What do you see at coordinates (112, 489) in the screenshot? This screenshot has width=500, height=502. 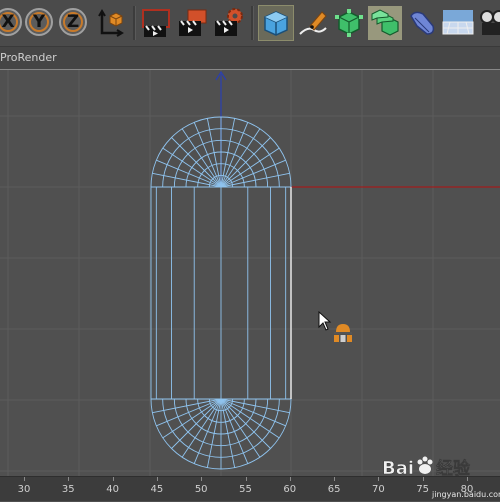 I see `ruler-label: 40` at bounding box center [112, 489].